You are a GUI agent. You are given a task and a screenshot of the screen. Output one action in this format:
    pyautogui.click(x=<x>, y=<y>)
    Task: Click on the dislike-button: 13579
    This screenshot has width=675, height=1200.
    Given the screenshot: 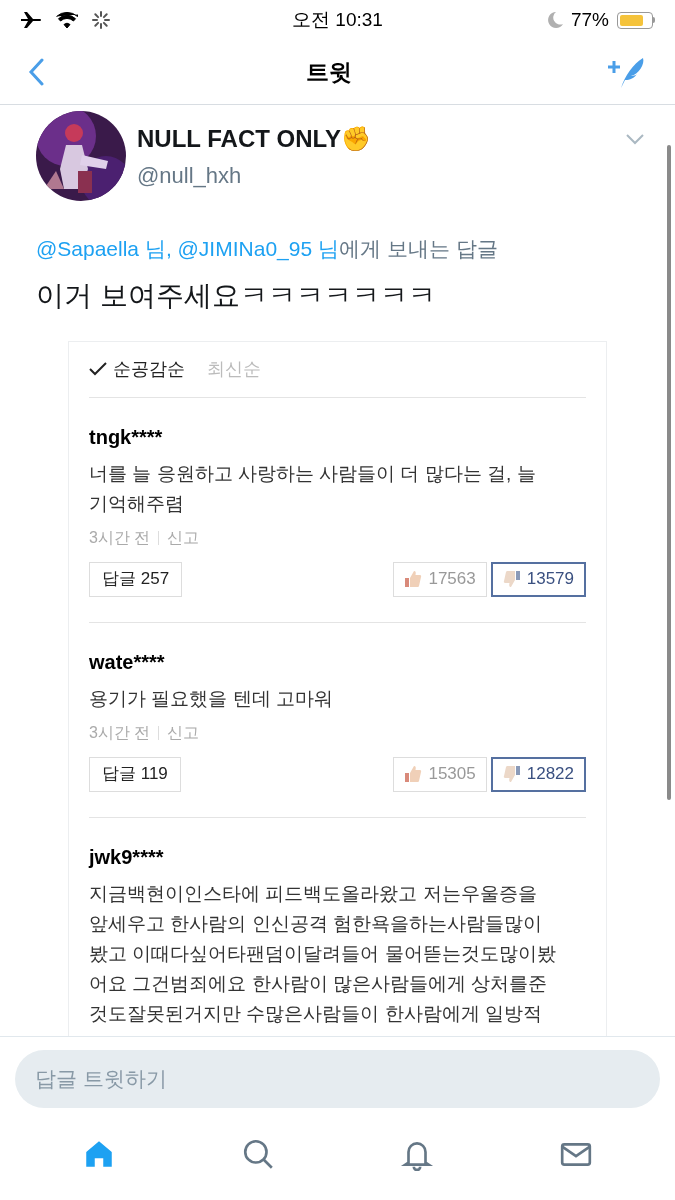 What is the action you would take?
    pyautogui.click(x=538, y=579)
    